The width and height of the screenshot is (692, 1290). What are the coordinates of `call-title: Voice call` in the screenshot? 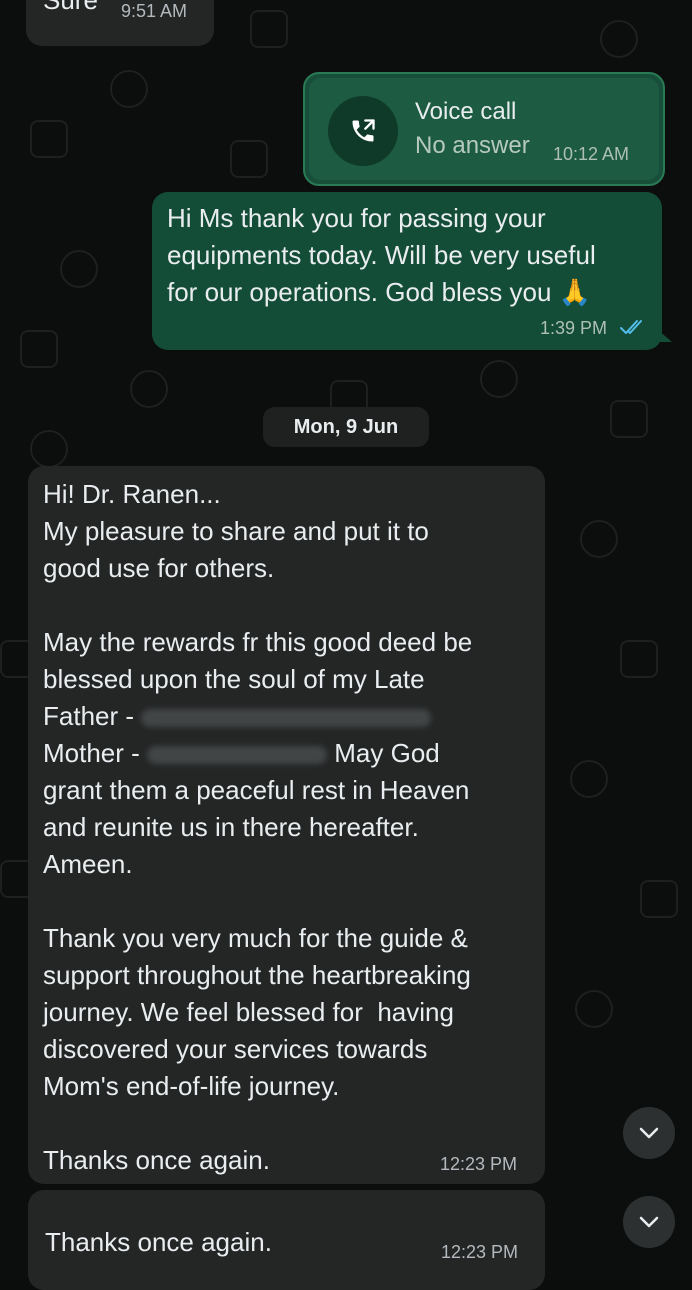 It's located at (466, 111).